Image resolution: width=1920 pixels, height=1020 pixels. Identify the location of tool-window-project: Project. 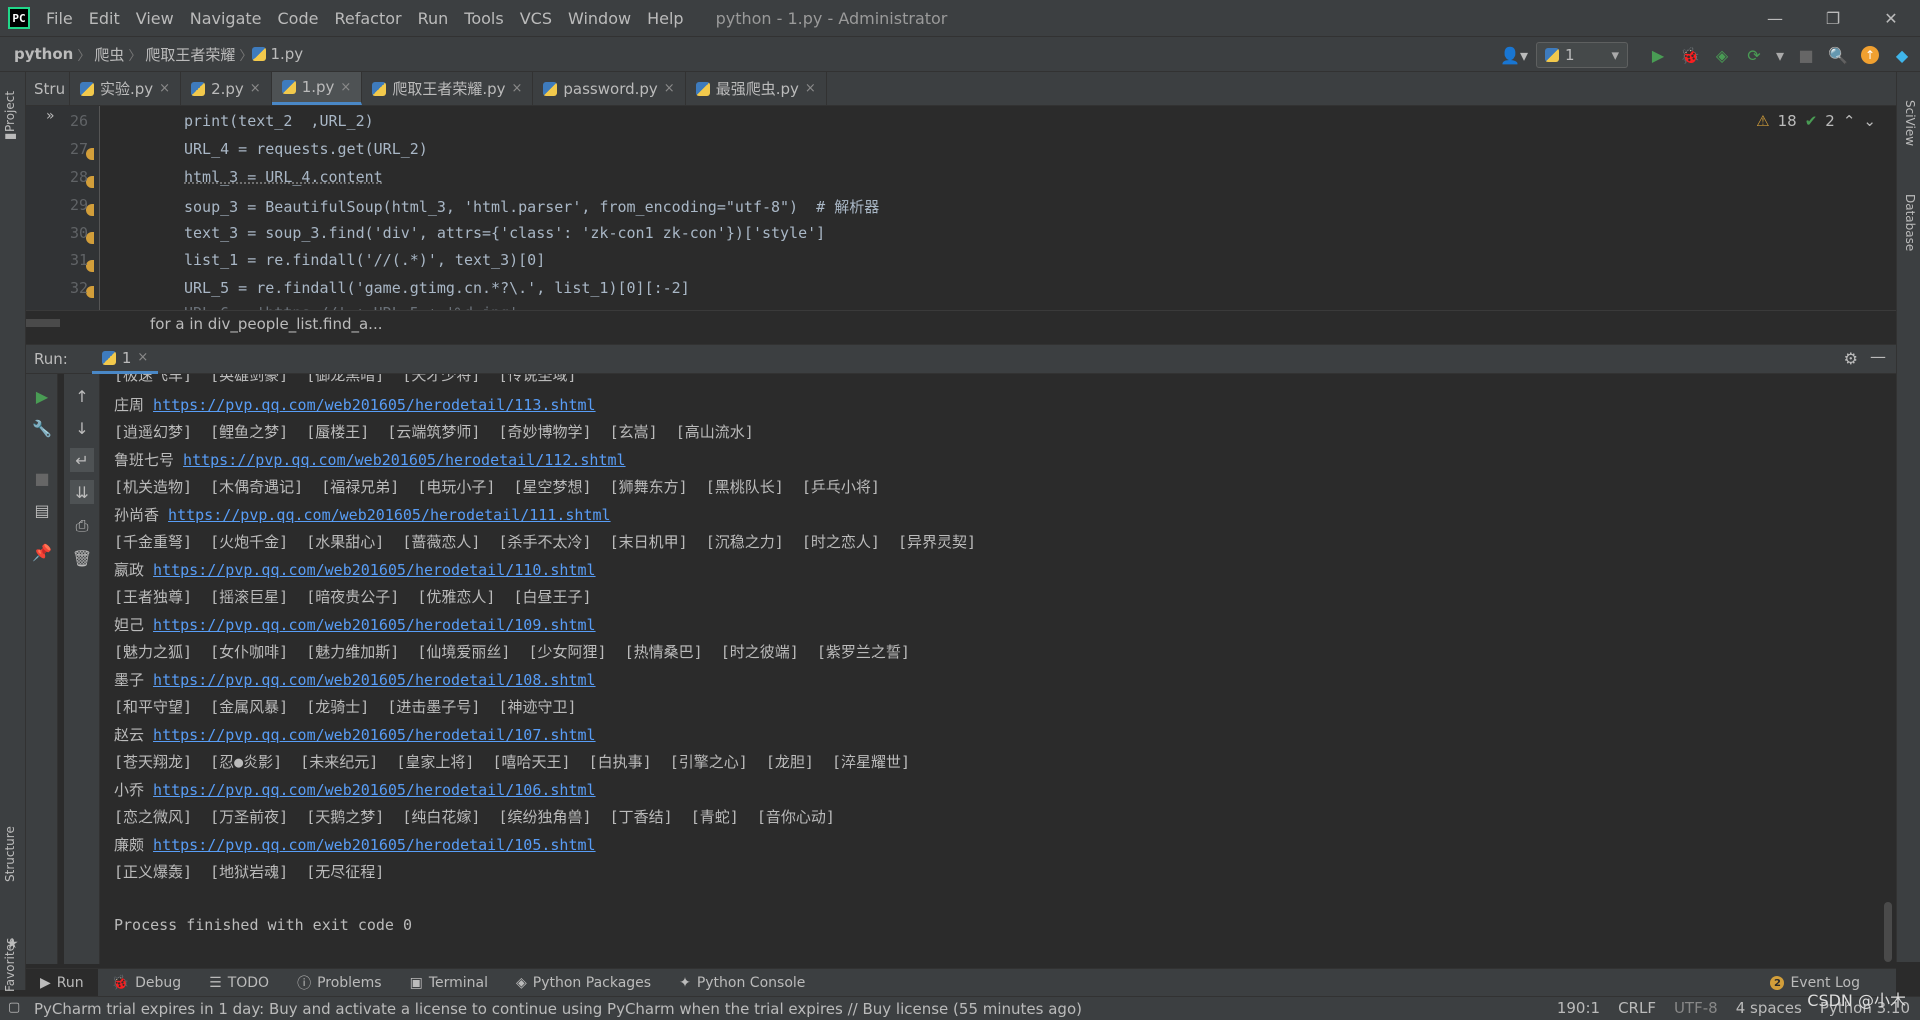
(10, 111).